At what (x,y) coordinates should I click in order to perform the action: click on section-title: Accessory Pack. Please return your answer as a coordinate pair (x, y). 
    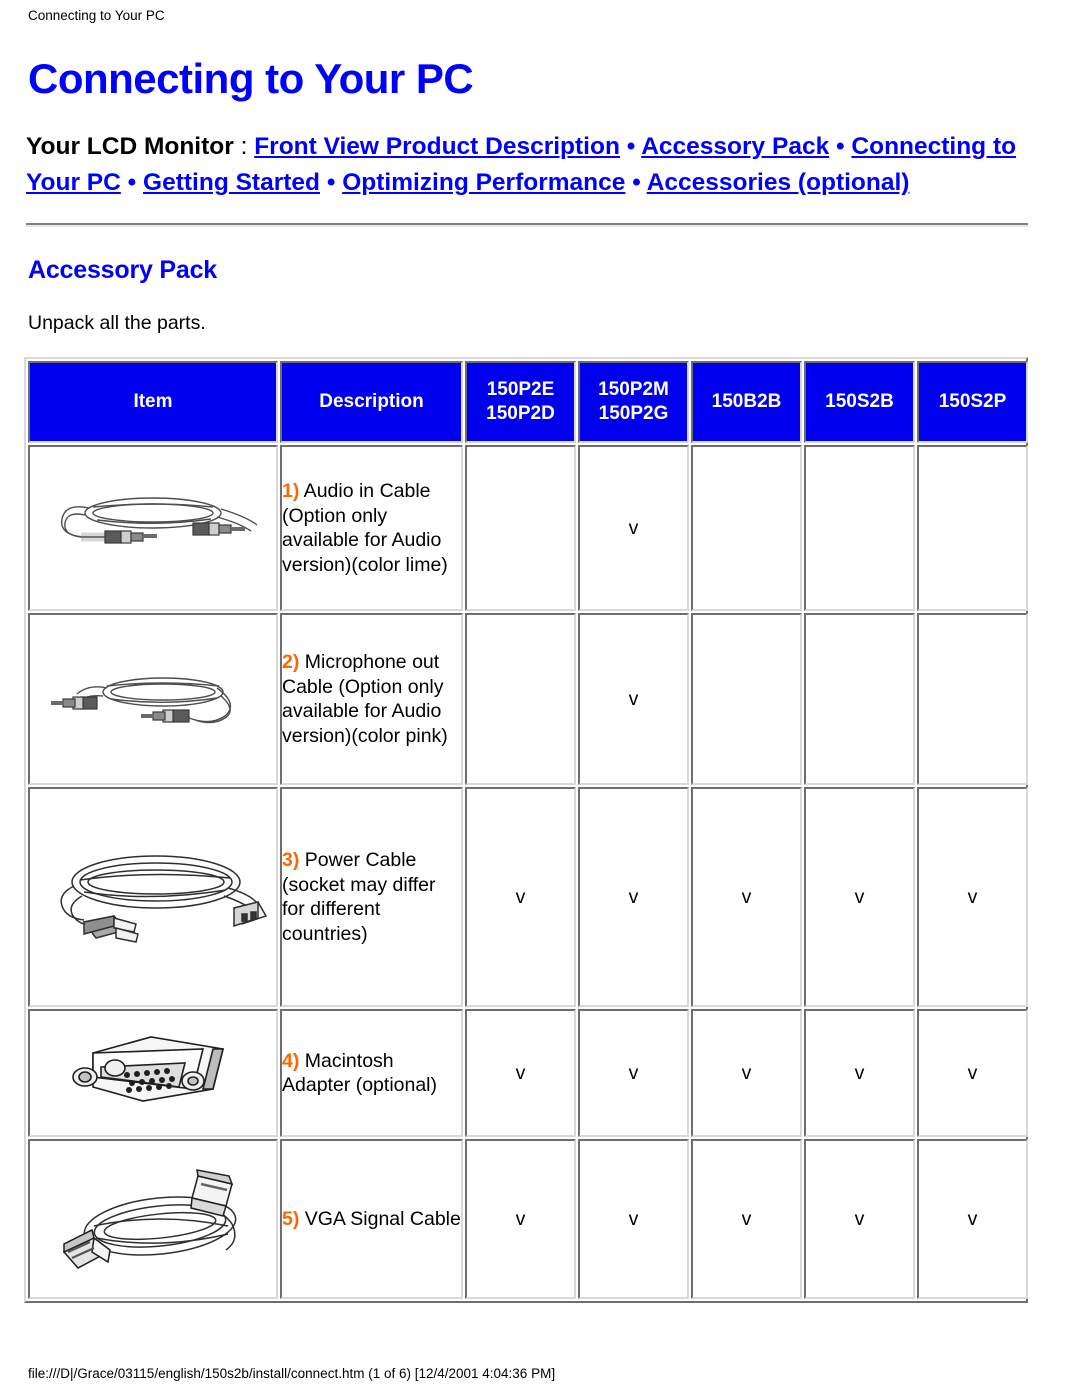
    Looking at the image, I should click on (123, 270).